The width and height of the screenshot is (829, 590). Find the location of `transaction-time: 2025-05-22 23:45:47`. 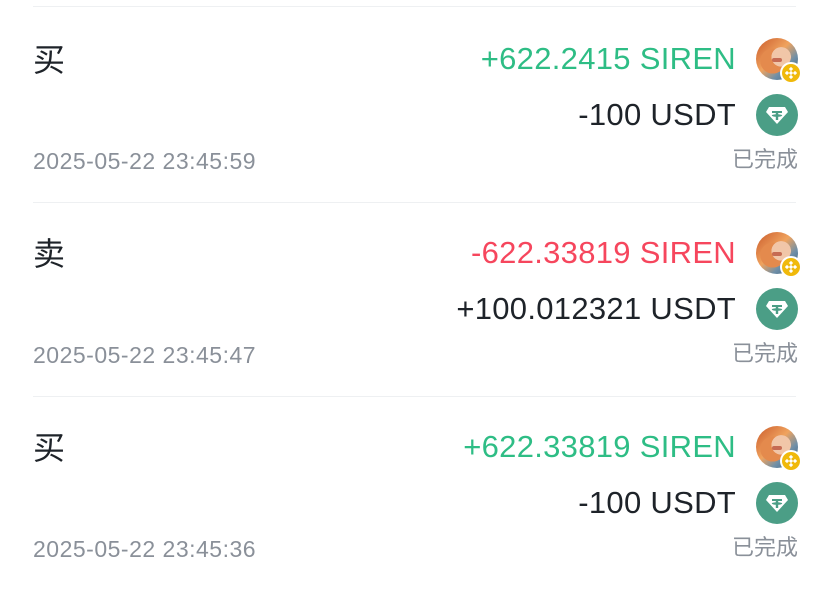

transaction-time: 2025-05-22 23:45:47 is located at coordinates (145, 355).